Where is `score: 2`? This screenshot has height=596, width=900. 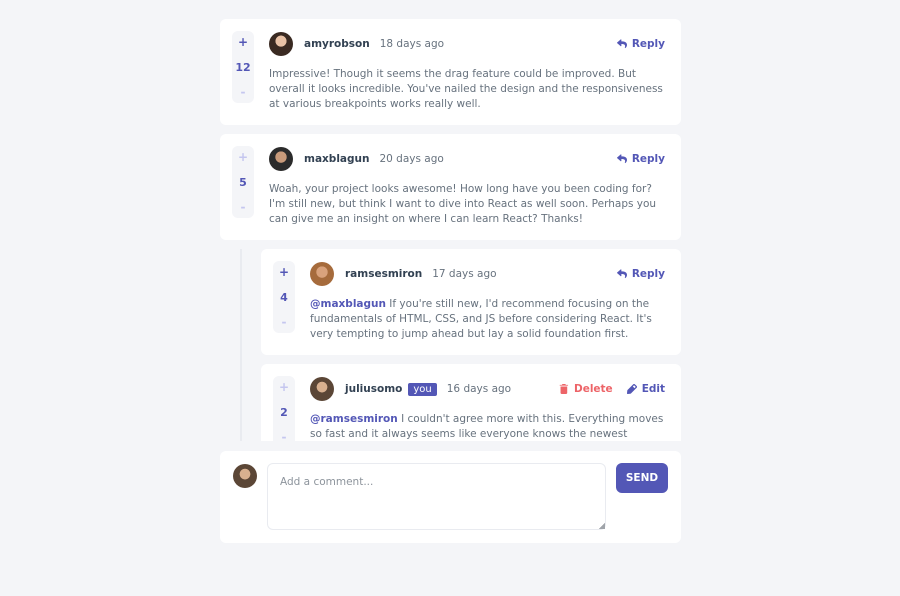
score: 2 is located at coordinates (284, 412).